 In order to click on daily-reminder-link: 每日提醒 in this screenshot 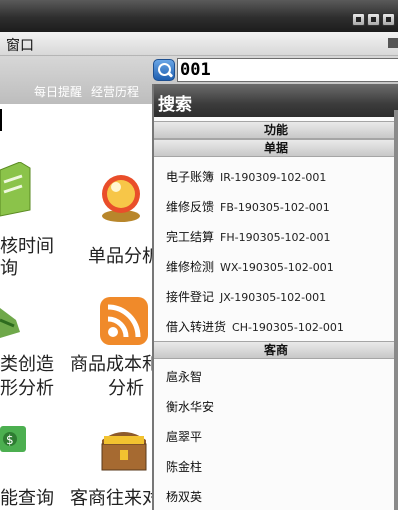, I will do `click(58, 91)`.